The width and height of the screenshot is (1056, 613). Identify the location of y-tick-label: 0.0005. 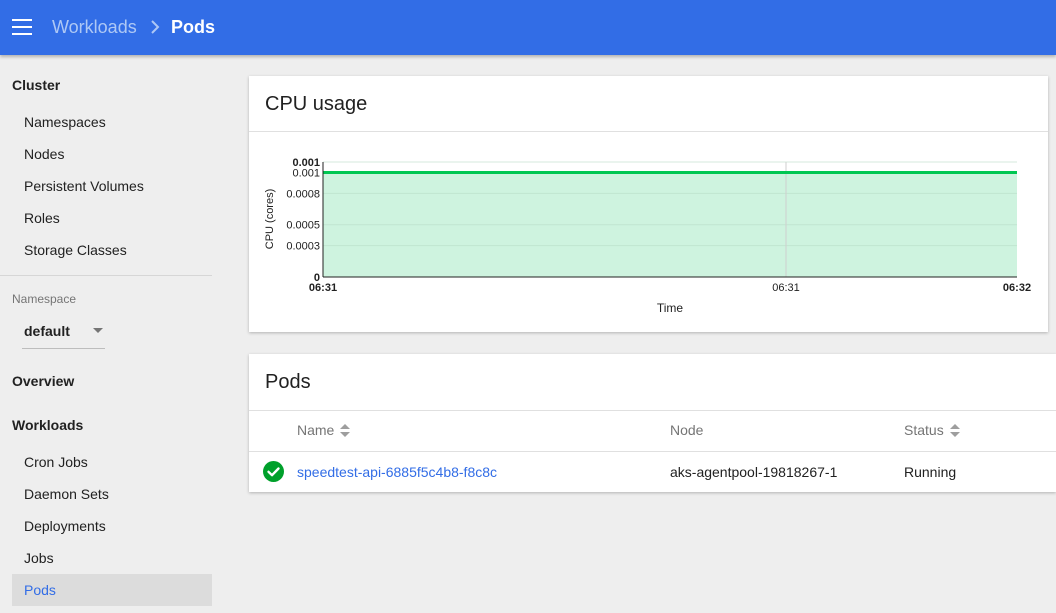
(303, 226).